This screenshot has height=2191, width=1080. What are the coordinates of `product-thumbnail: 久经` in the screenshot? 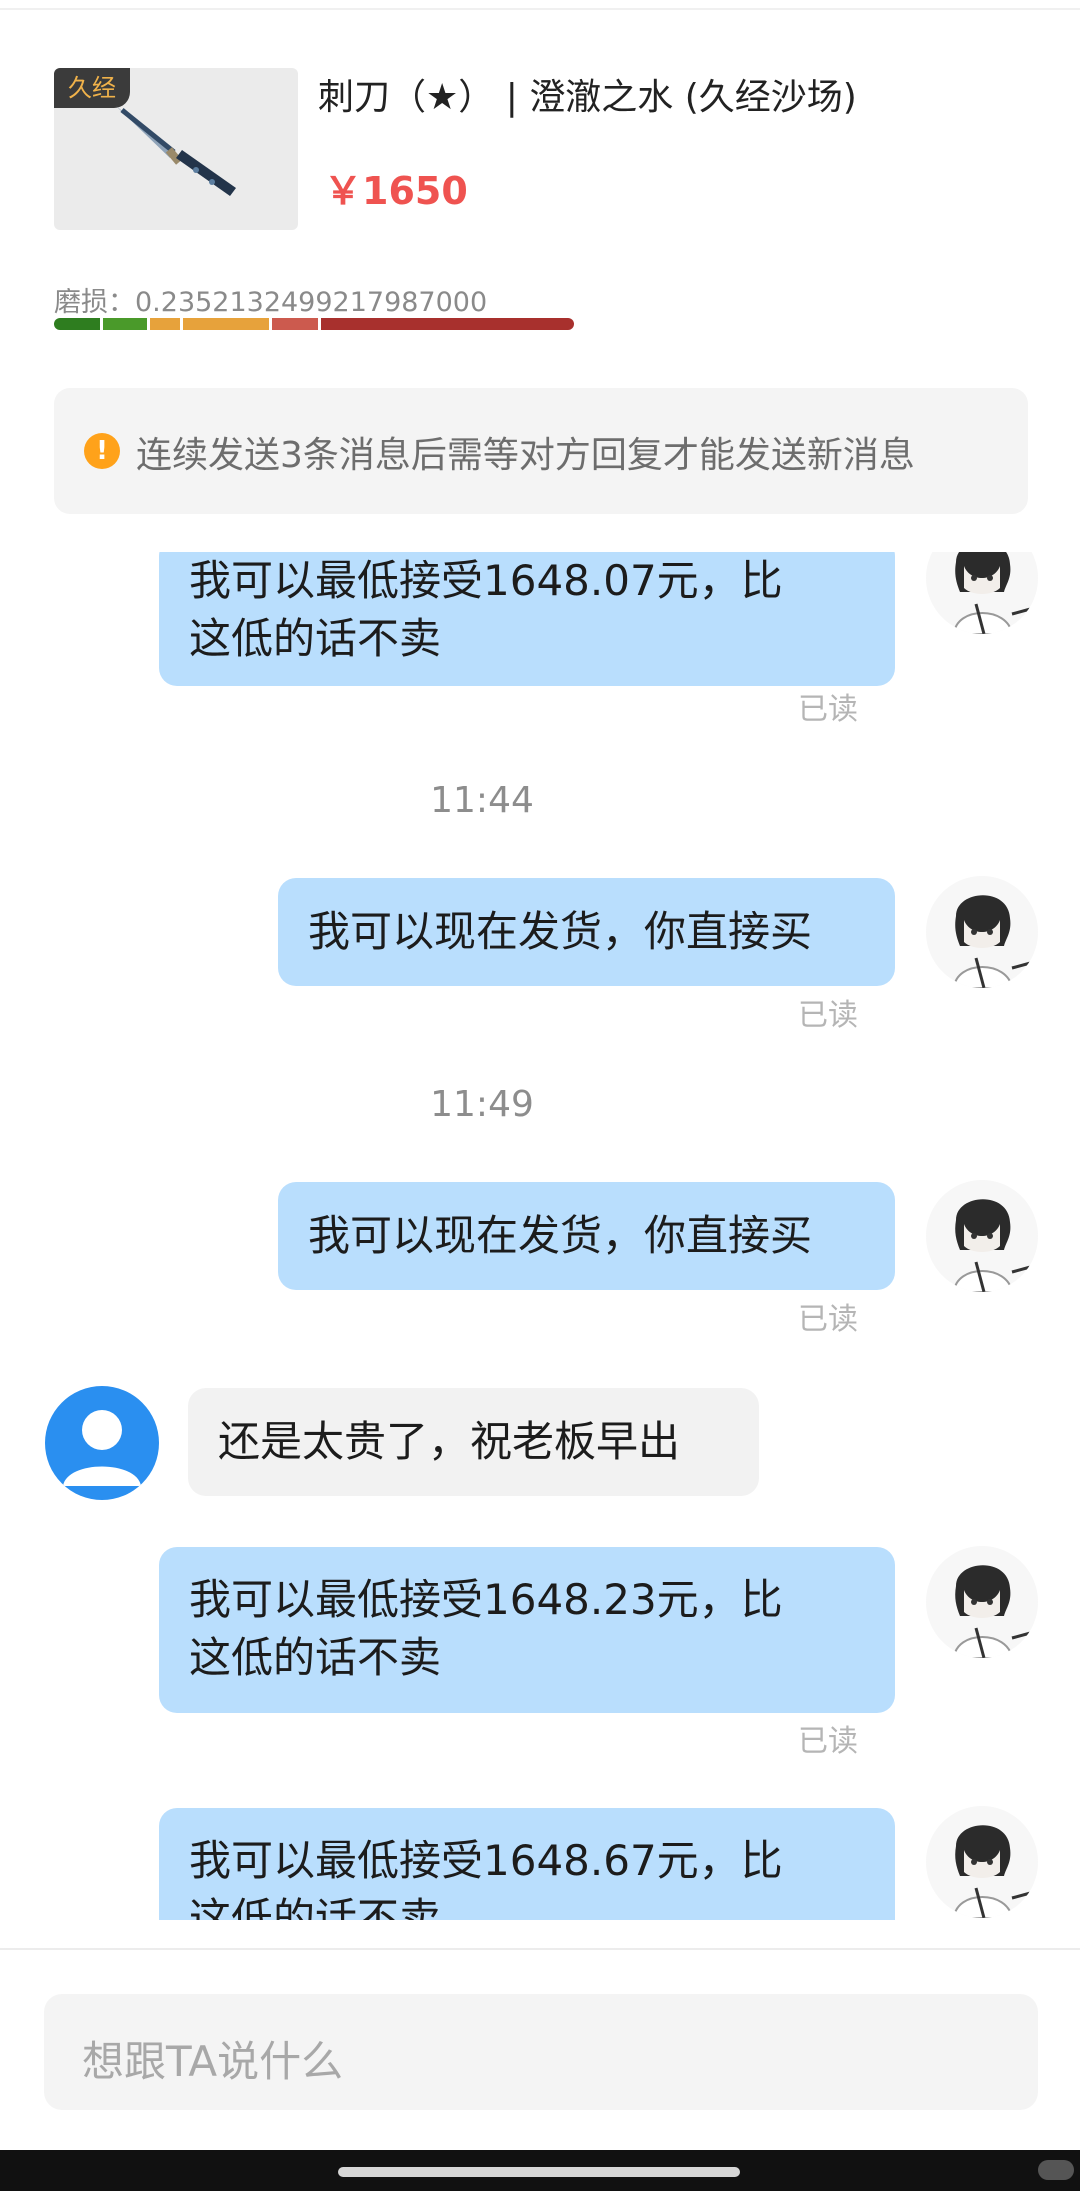 It's located at (176, 149).